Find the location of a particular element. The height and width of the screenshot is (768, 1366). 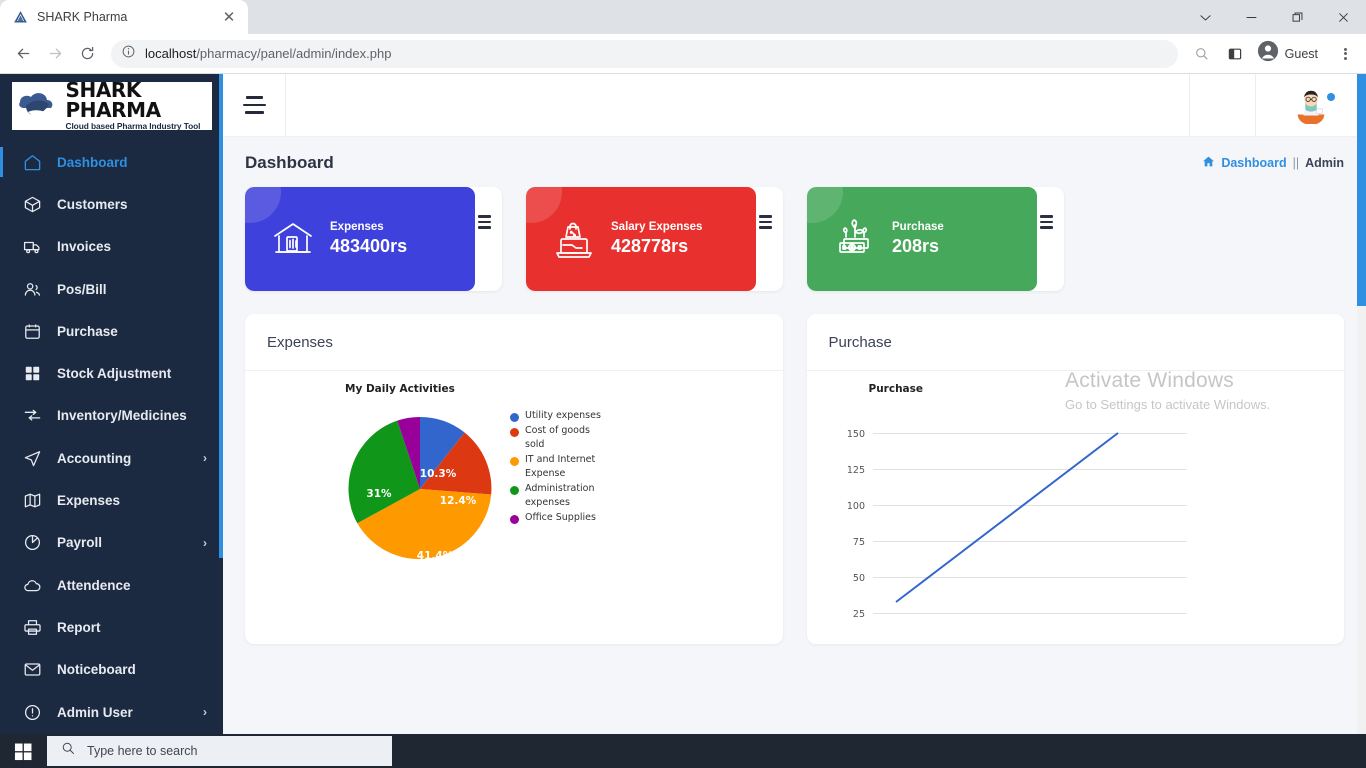

cloud-icon is located at coordinates (32, 585).